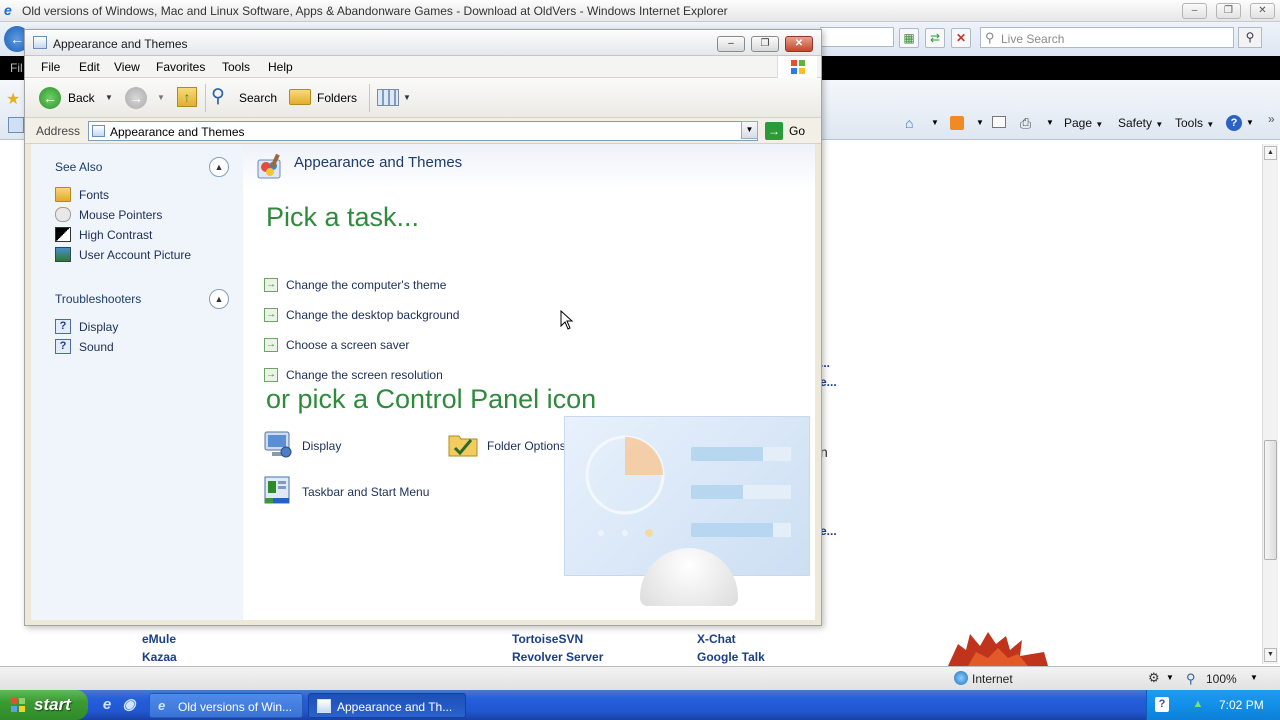 This screenshot has height=720, width=1280. Describe the element at coordinates (957, 123) in the screenshot. I see `ie-feeds-icon` at that location.